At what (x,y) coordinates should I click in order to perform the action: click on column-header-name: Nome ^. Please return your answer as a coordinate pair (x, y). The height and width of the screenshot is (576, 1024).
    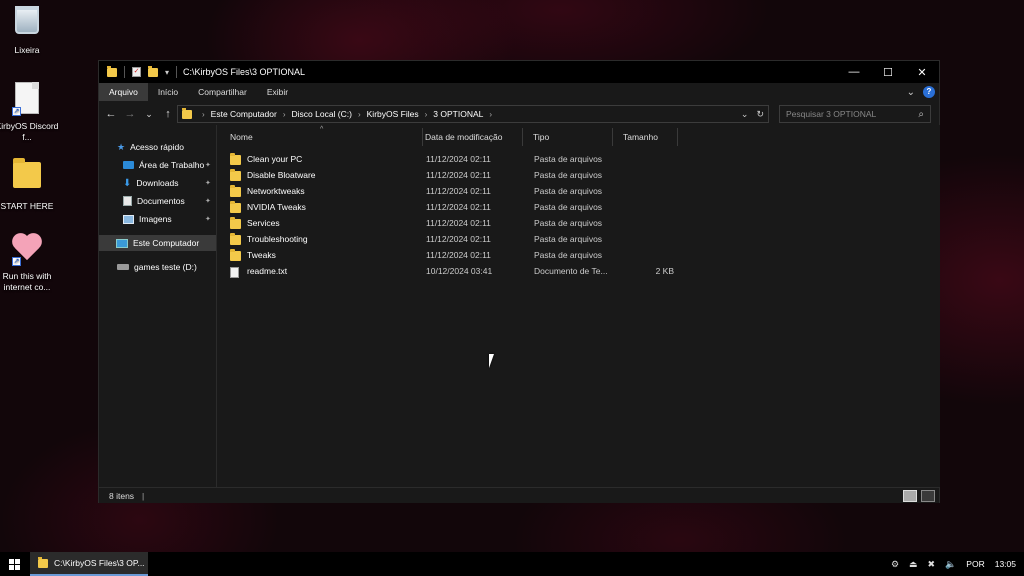
    Looking at the image, I should click on (320, 136).